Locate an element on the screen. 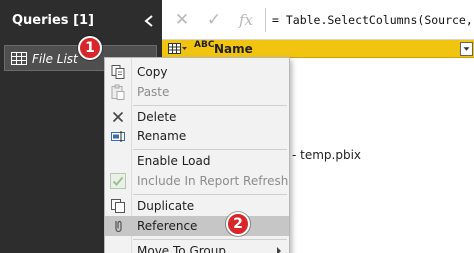 This screenshot has height=253, width=474. query-item-label: File List is located at coordinates (55, 59).